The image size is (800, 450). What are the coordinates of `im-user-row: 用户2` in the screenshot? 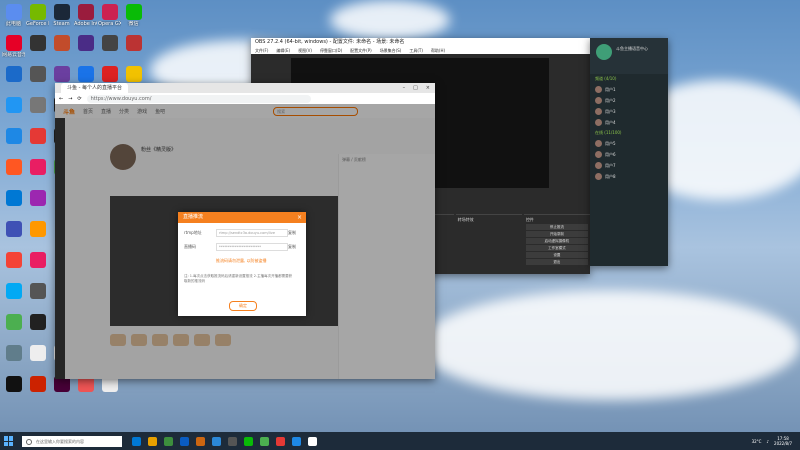 It's located at (629, 100).